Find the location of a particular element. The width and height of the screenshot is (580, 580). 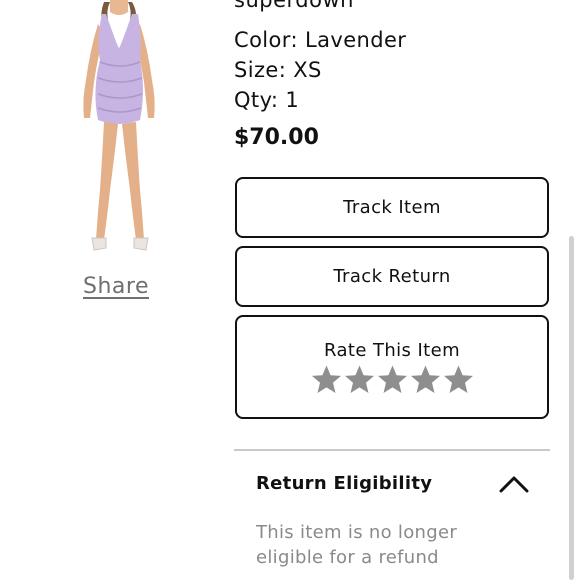

rate-item-label: Rate This Item is located at coordinates (392, 350).